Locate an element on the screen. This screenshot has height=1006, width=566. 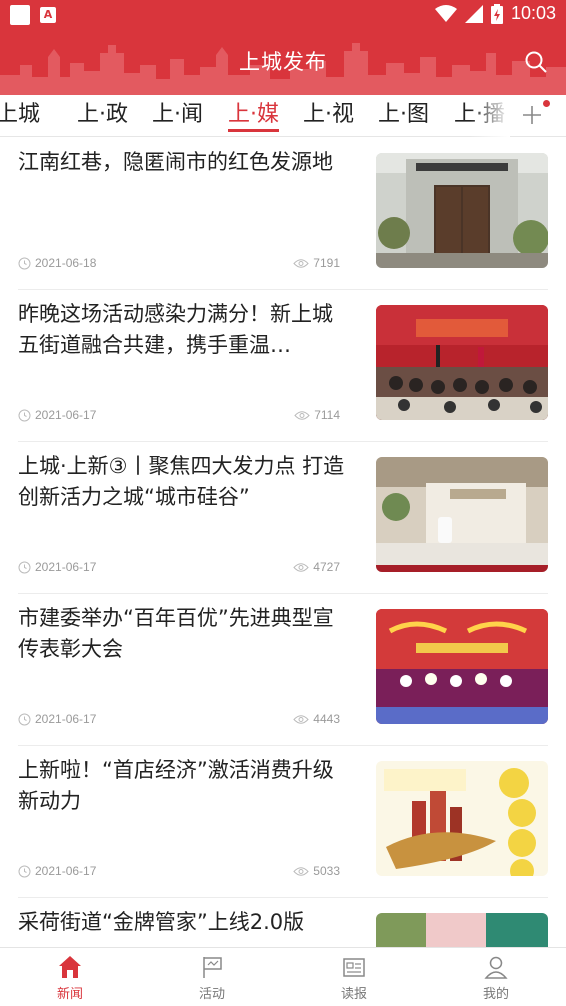
nav-profile: 我的 is located at coordinates (496, 978).